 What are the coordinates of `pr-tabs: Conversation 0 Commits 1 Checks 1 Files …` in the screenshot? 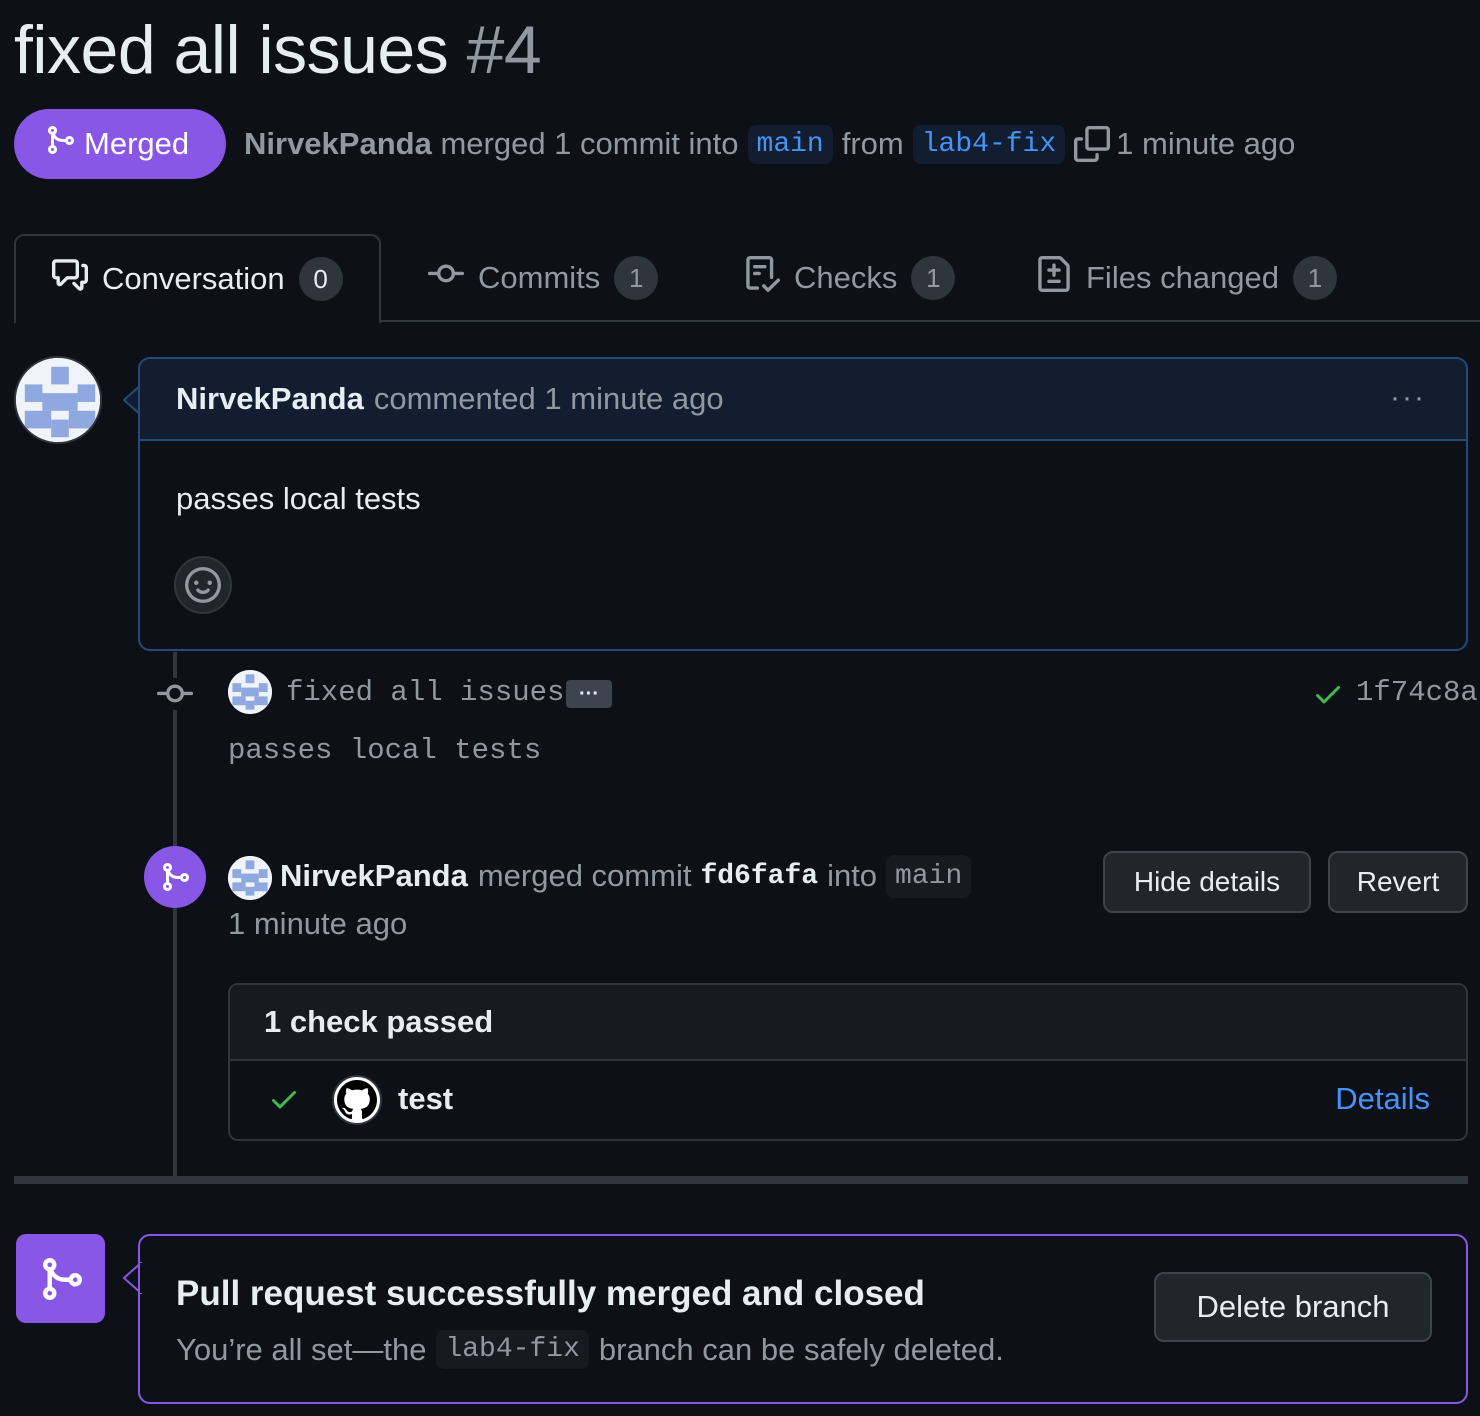 It's located at (747, 279).